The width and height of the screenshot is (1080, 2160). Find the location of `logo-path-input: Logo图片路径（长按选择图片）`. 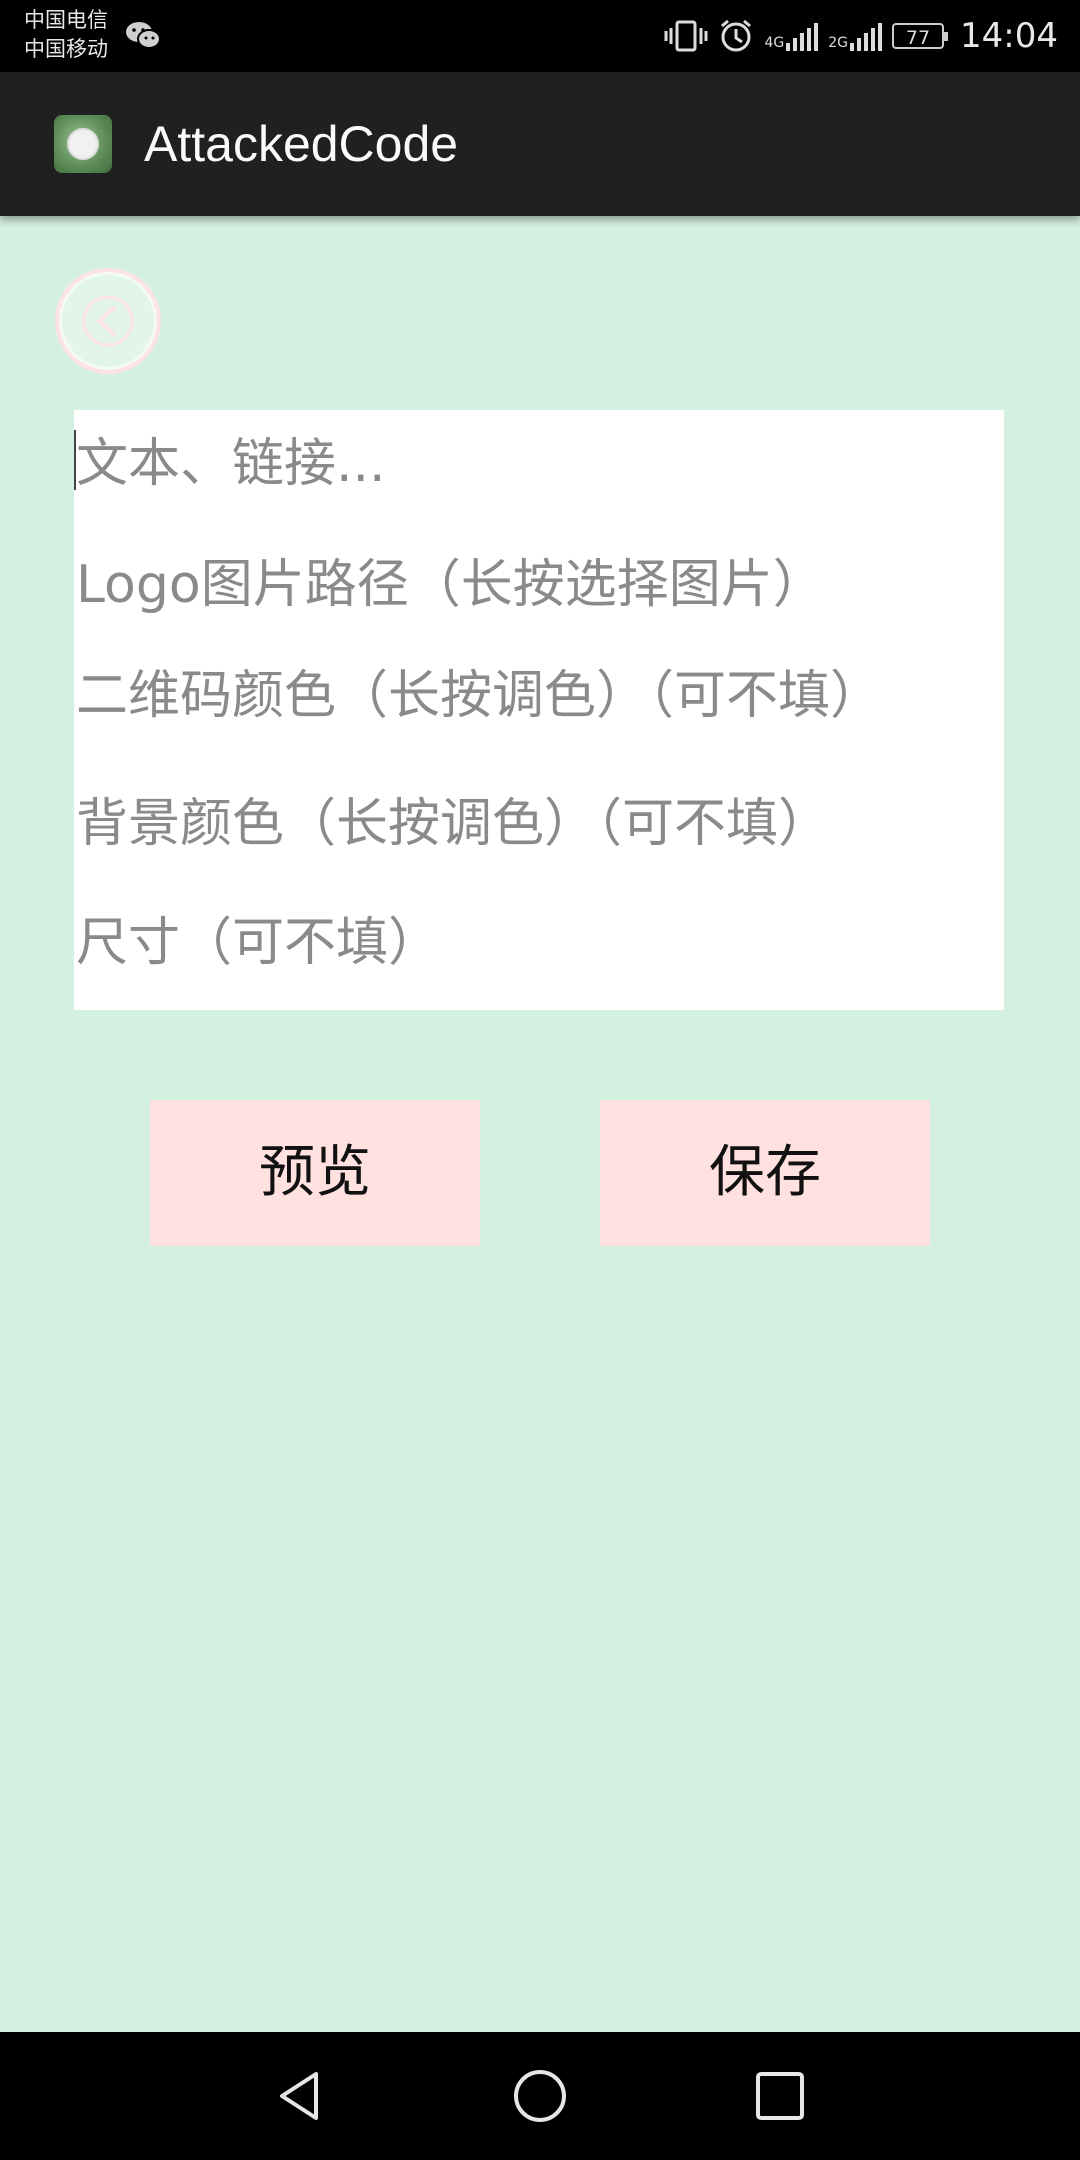

logo-path-input: Logo图片路径（长按选择图片） is located at coordinates (450, 585).